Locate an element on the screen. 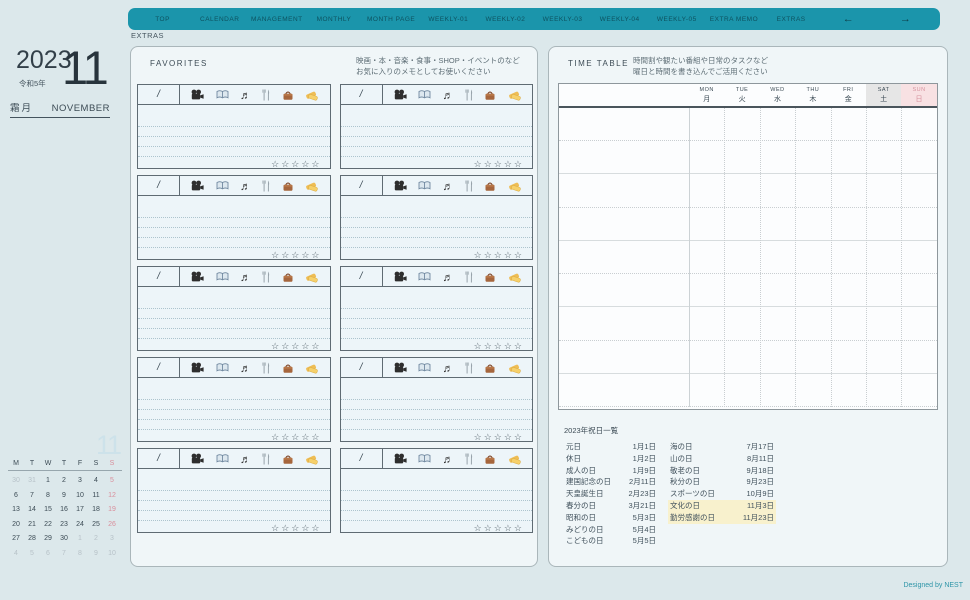 This screenshot has height=600, width=970. day-label-en: TUE is located at coordinates (742, 89).